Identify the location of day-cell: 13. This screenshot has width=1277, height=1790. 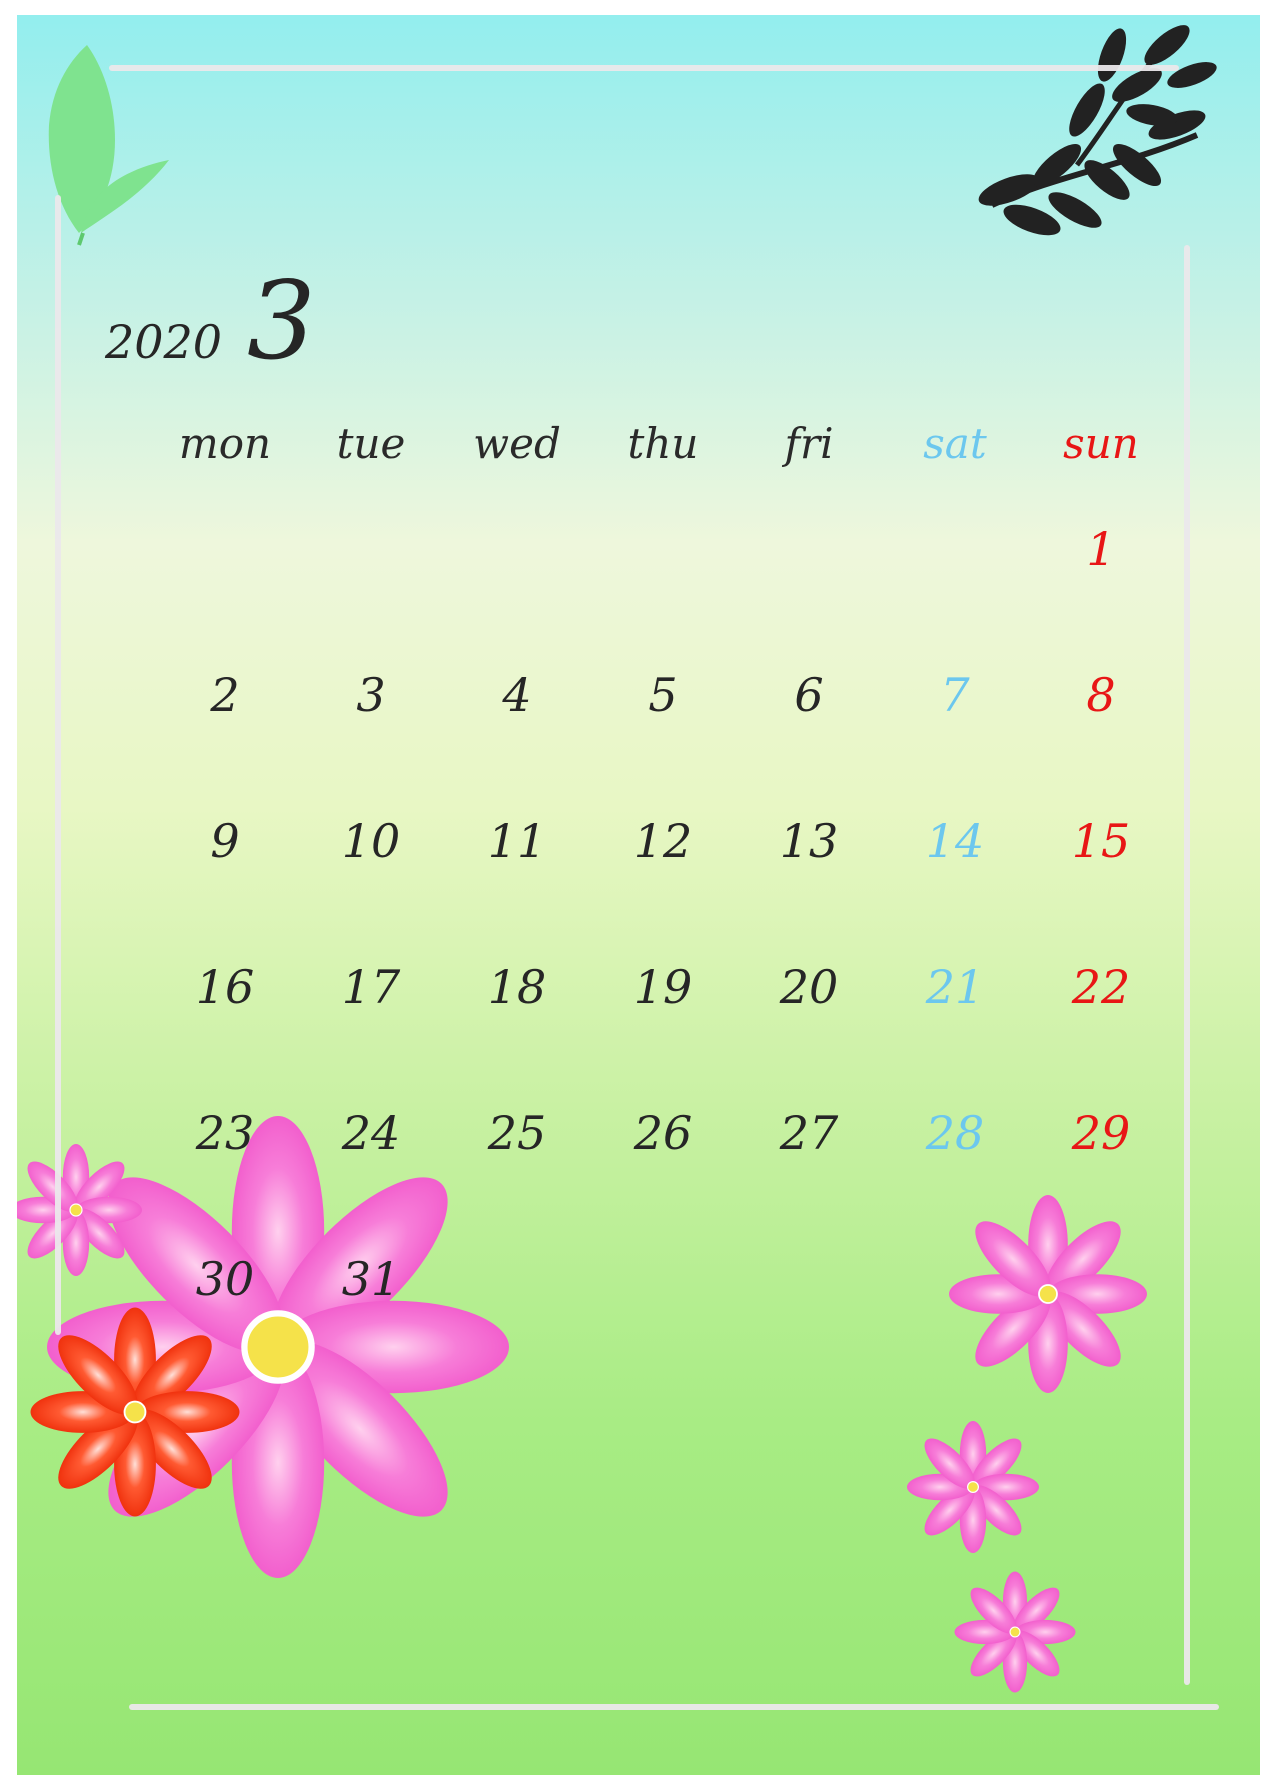
(809, 841).